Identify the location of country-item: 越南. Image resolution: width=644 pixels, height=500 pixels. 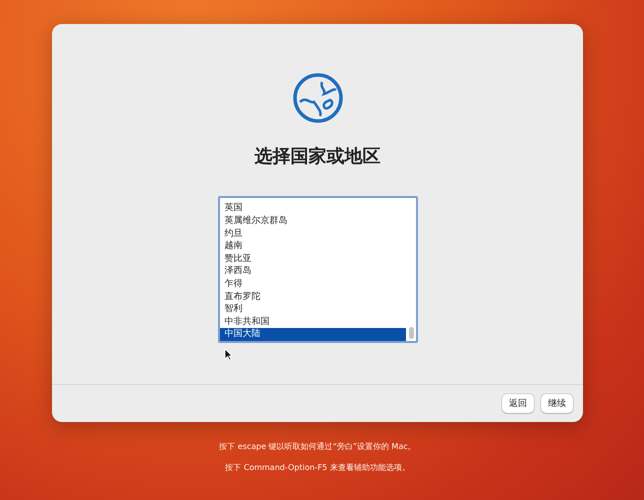
(313, 246).